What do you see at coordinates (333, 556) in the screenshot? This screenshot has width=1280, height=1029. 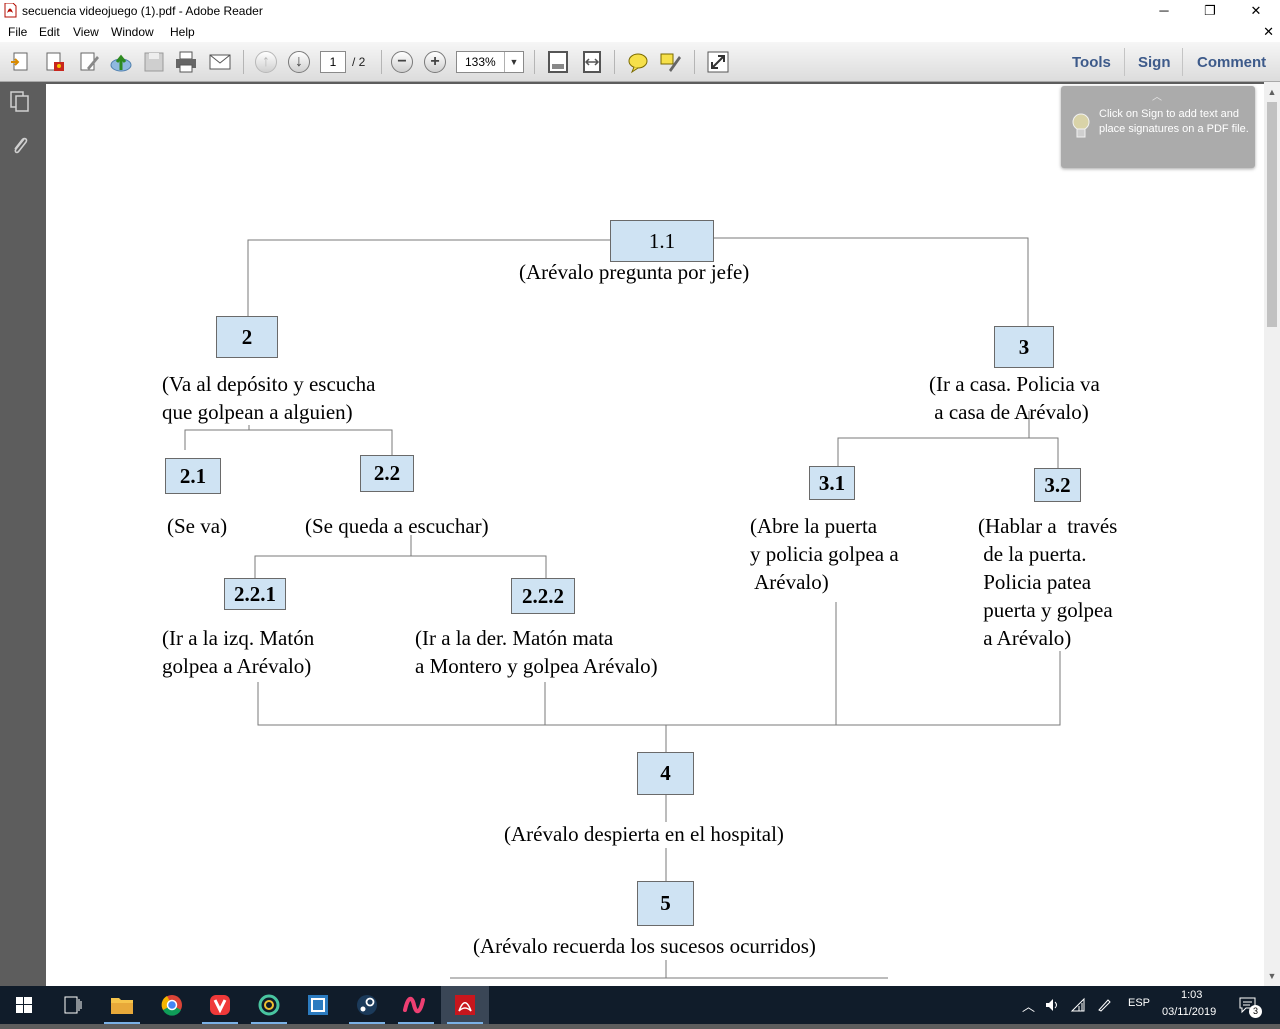 I see `connector-2.2-2.2.1` at bounding box center [333, 556].